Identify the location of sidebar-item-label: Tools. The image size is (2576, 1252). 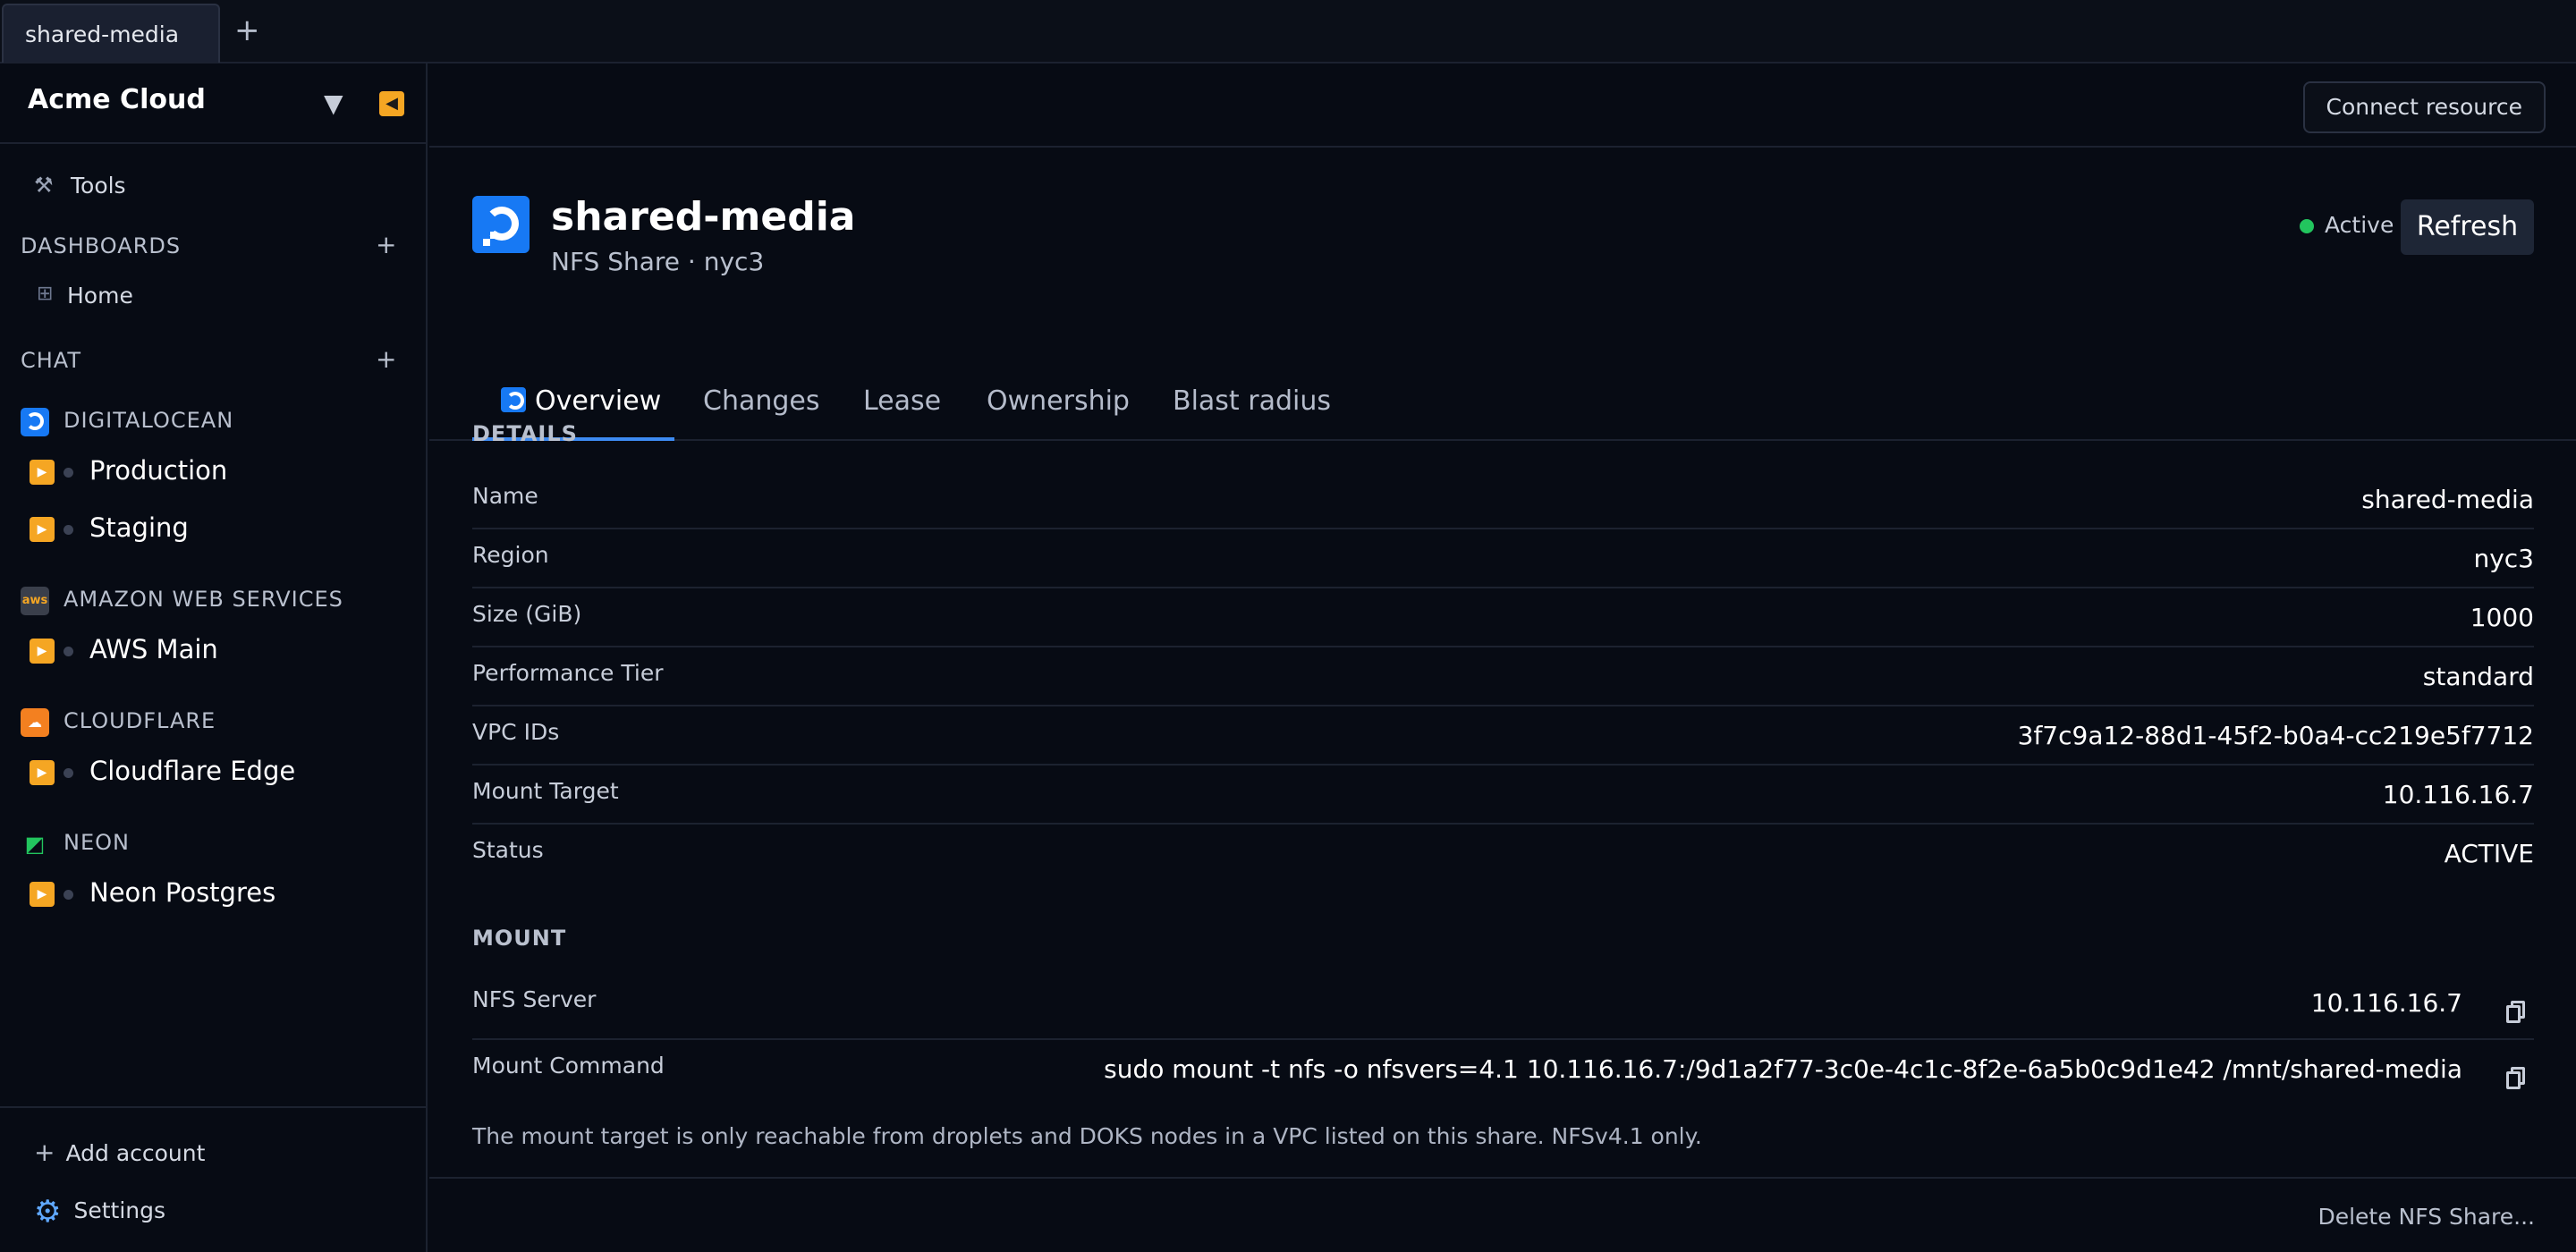
(98, 186).